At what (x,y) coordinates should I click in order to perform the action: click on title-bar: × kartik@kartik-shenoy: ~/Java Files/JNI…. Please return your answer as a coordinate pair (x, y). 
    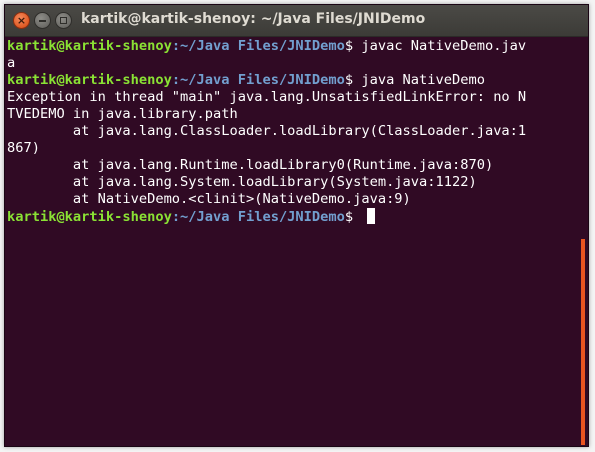
    Looking at the image, I should click on (296, 21).